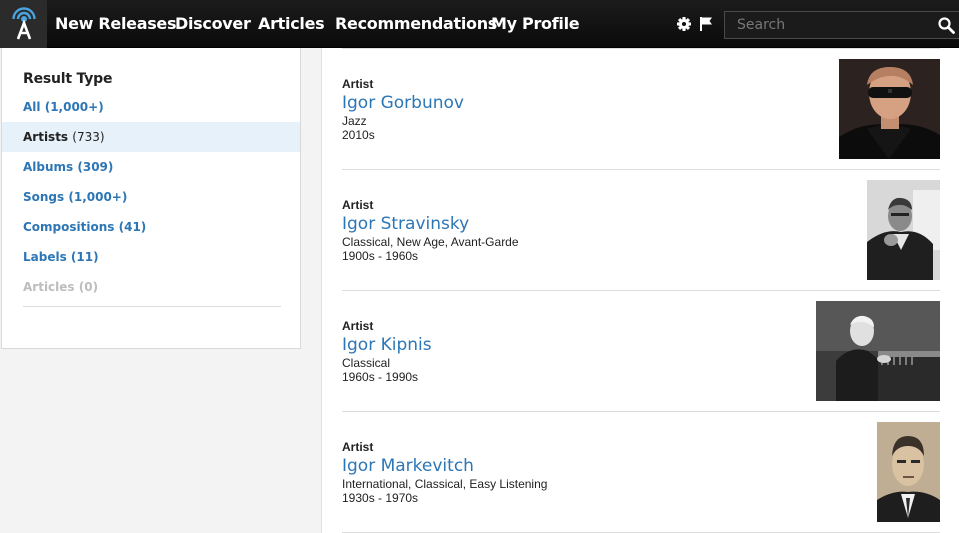 The width and height of the screenshot is (959, 533). What do you see at coordinates (152, 306) in the screenshot?
I see `sidebar-divider` at bounding box center [152, 306].